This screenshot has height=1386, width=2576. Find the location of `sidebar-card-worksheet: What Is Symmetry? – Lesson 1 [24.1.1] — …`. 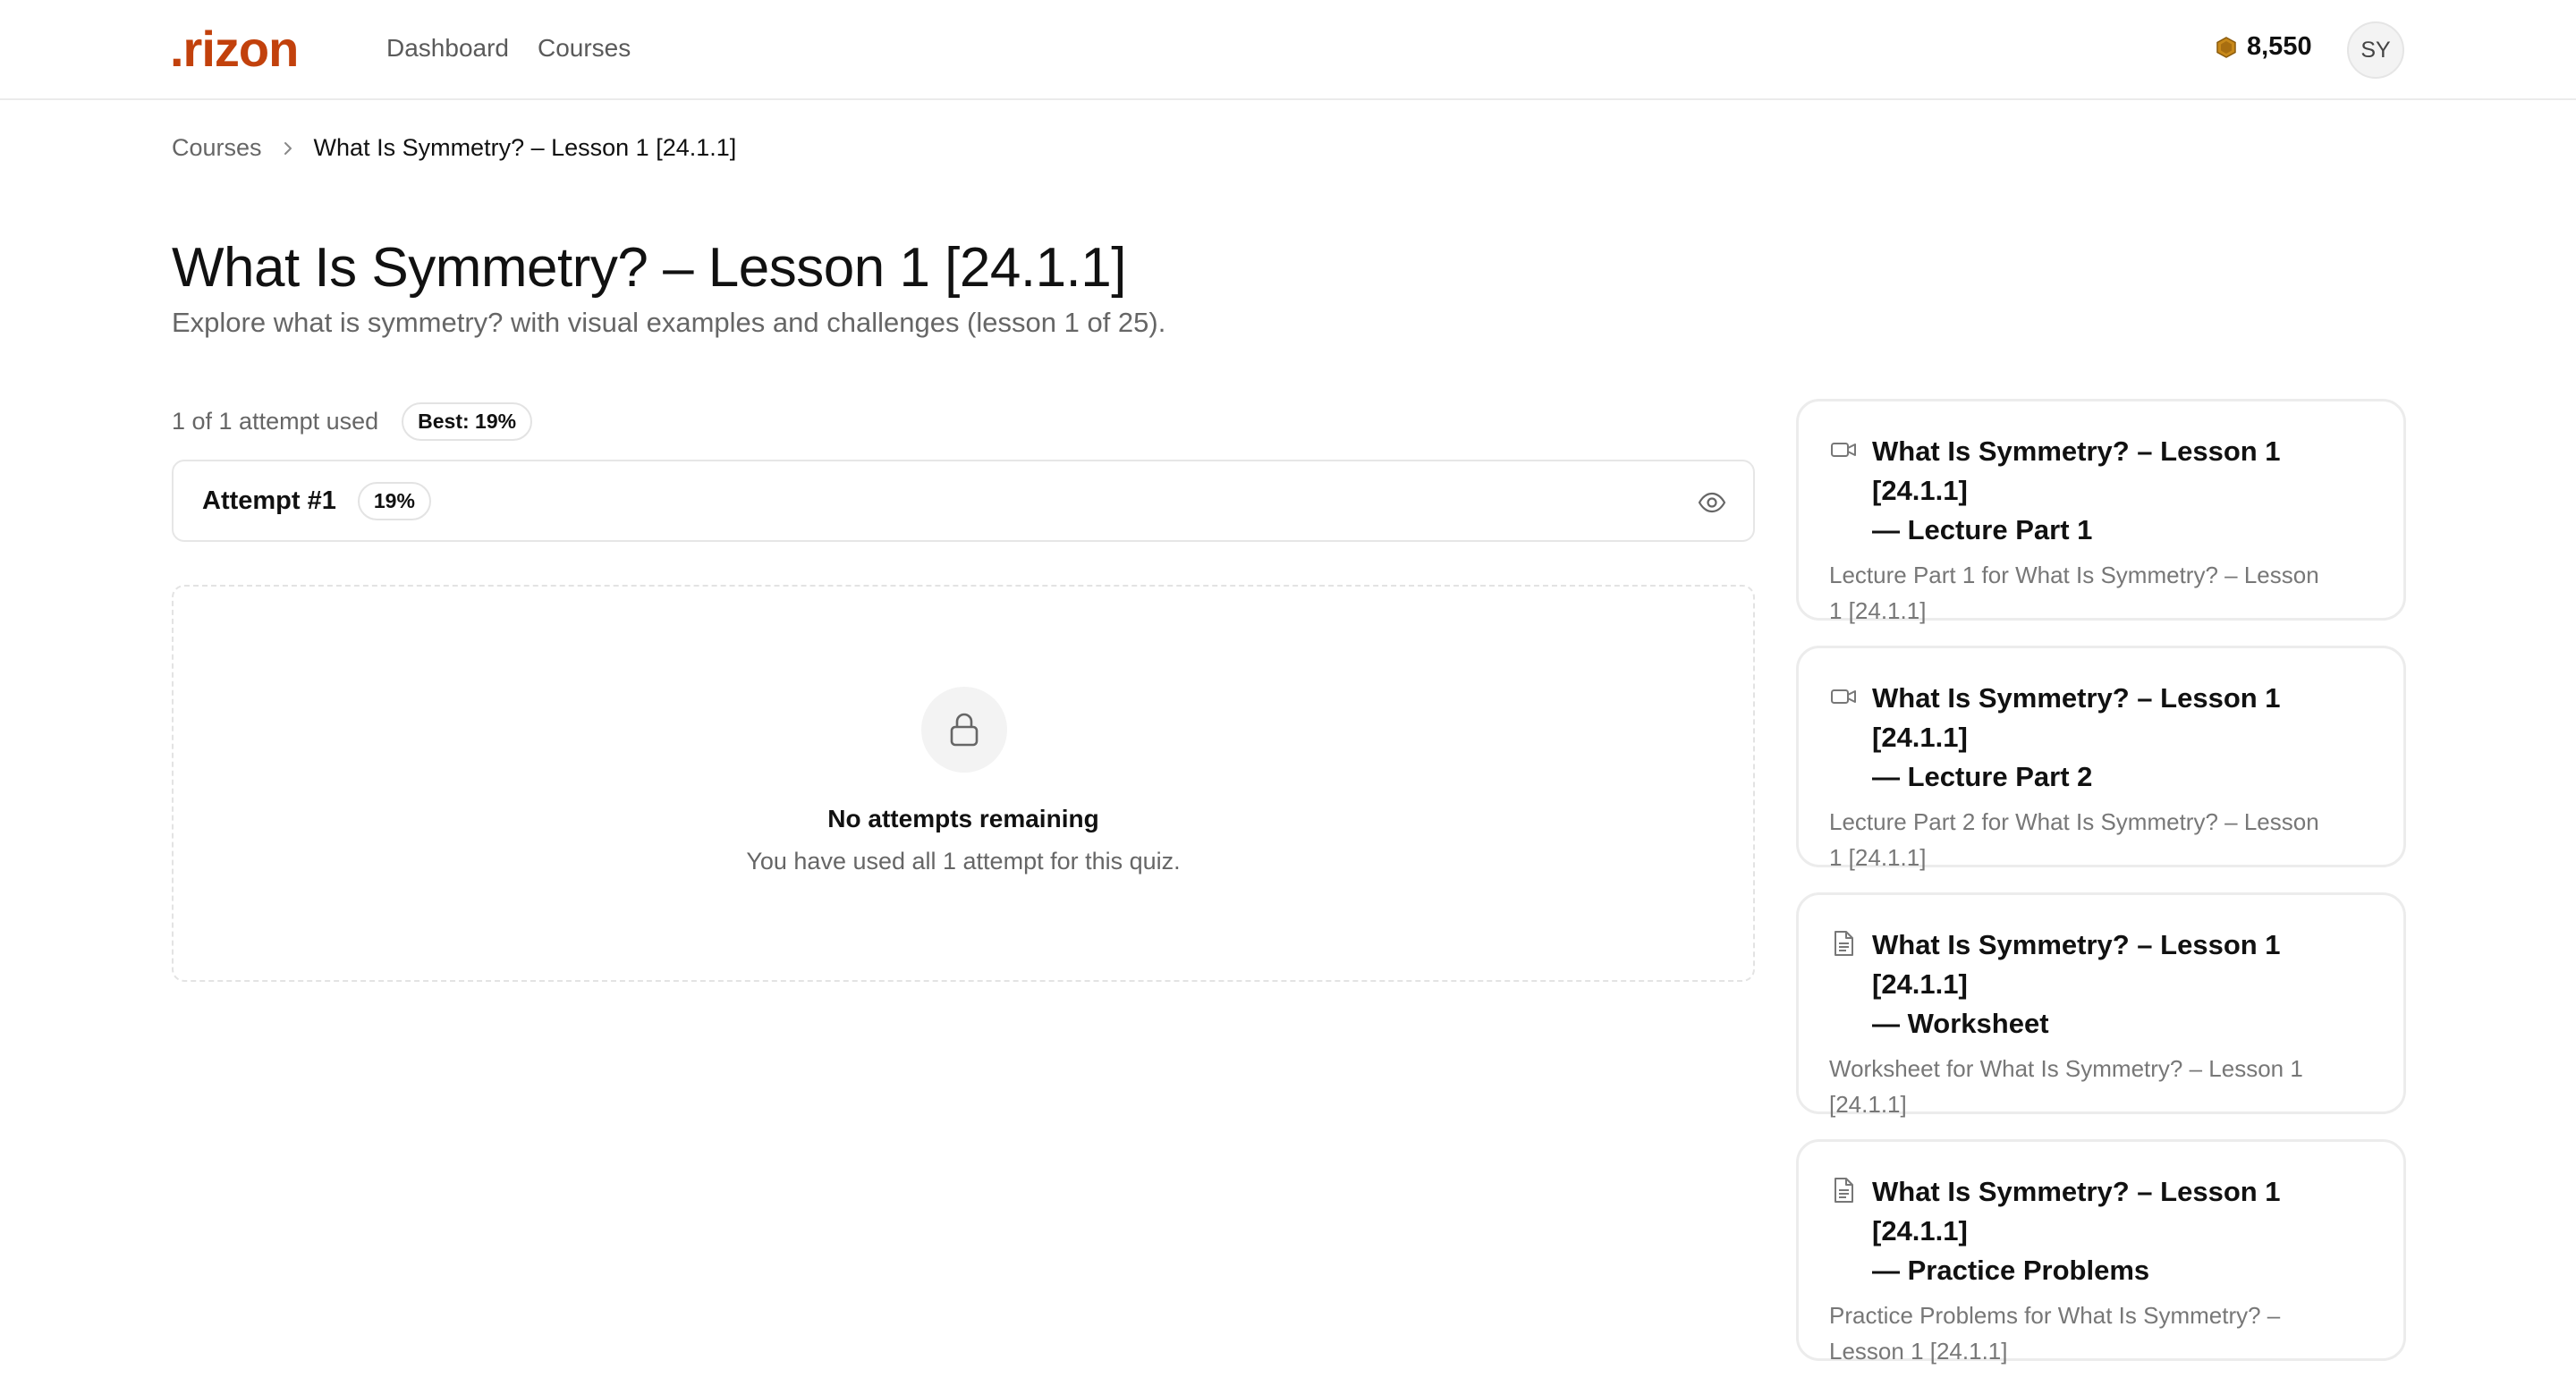

sidebar-card-worksheet: What Is Symmetry? – Lesson 1 [24.1.1] — … is located at coordinates (2101, 1005).